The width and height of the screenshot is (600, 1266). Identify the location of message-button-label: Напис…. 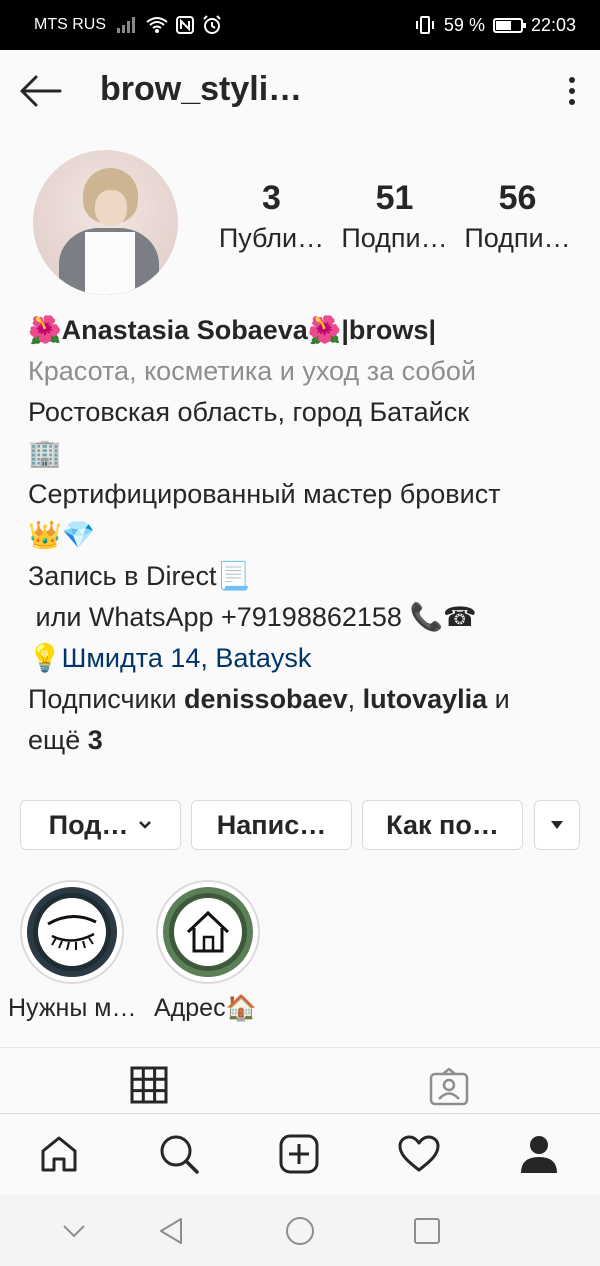
(271, 824).